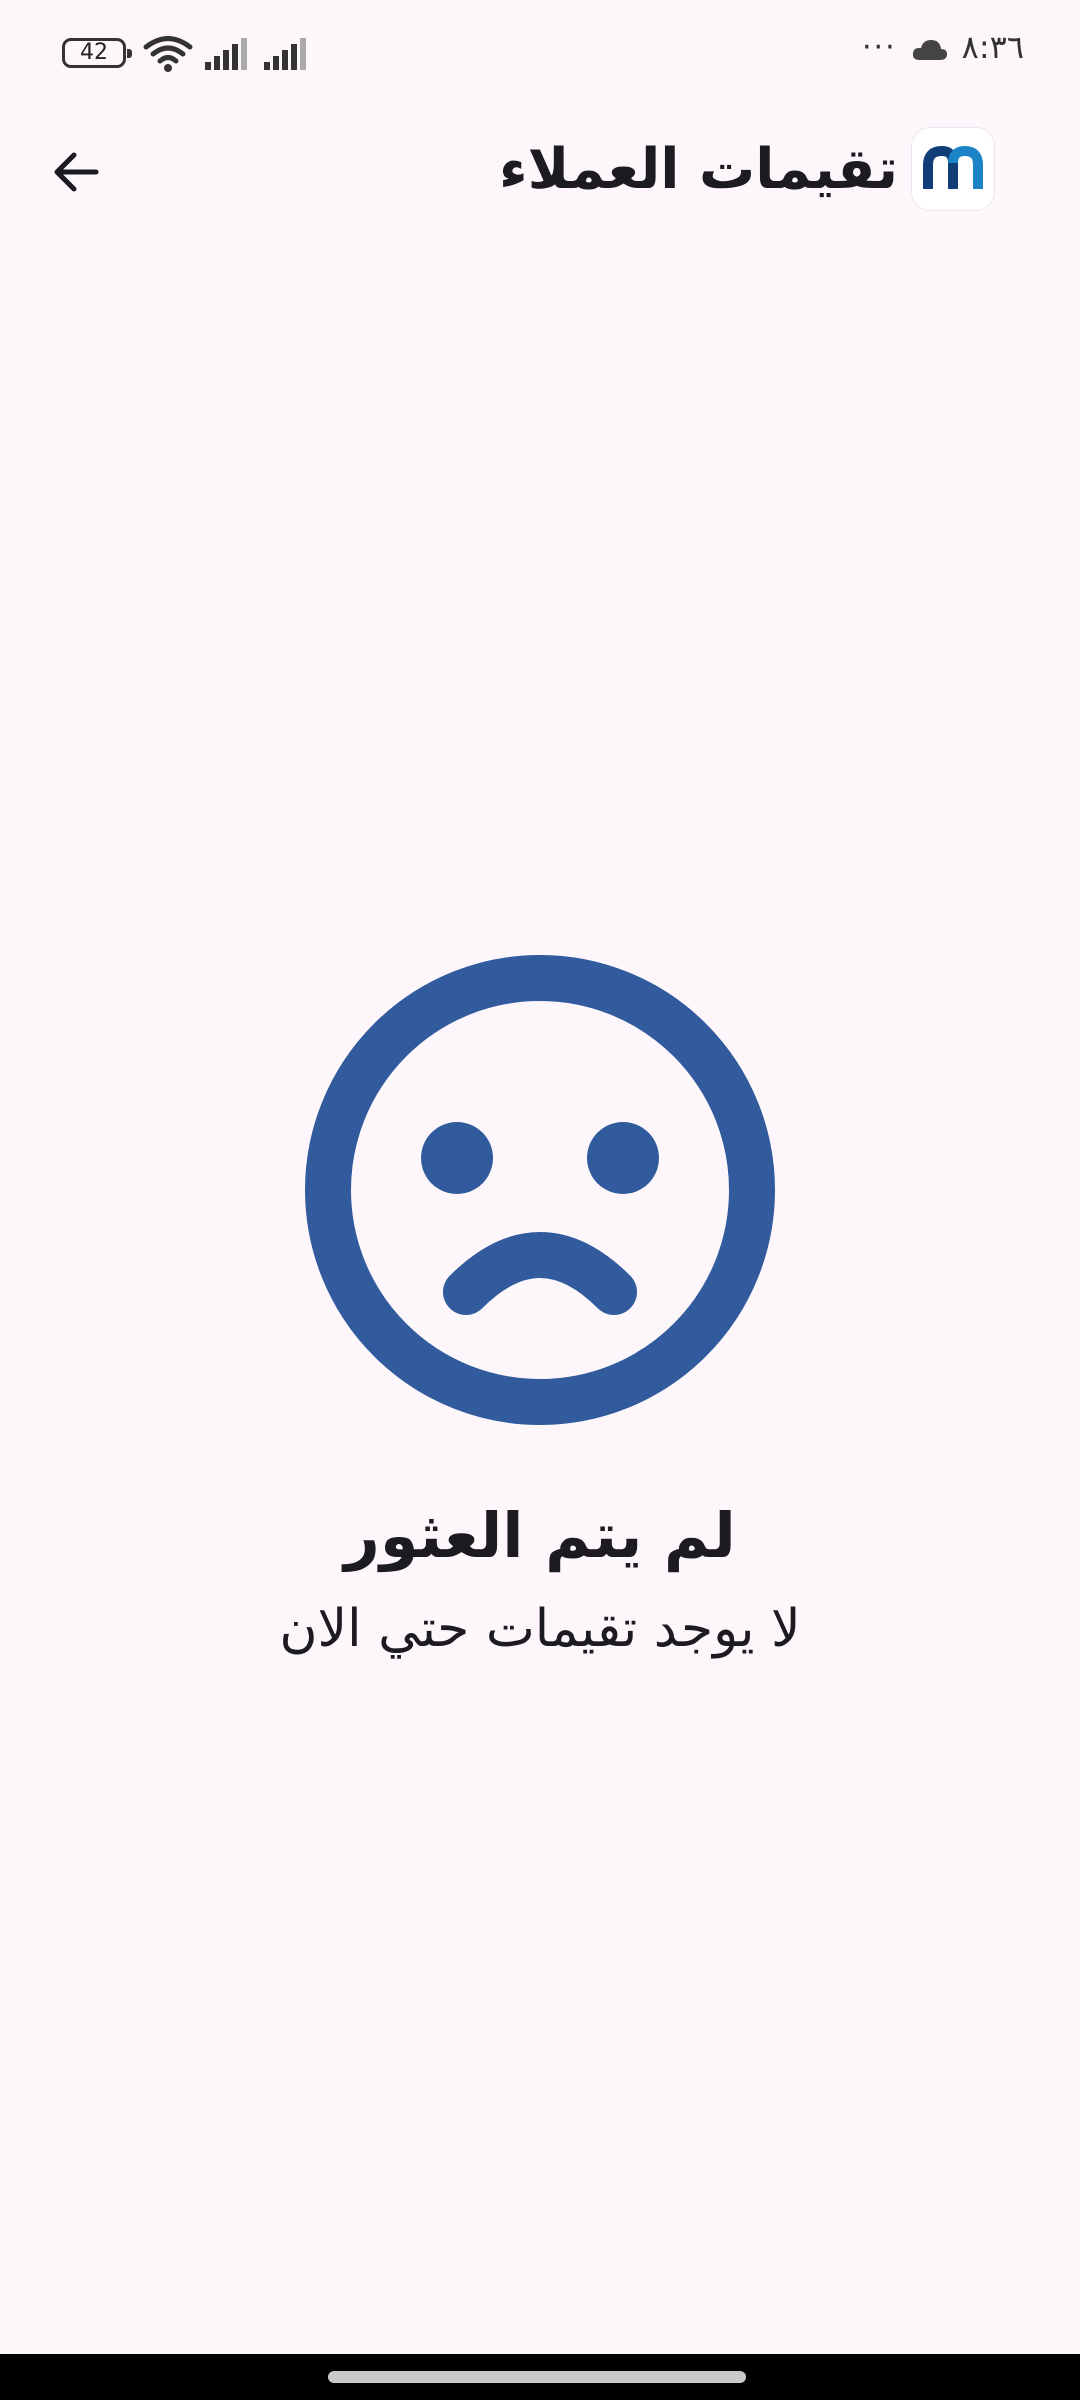 The image size is (1080, 2400). I want to click on page-title: تقيمات العملاء, so click(698, 169).